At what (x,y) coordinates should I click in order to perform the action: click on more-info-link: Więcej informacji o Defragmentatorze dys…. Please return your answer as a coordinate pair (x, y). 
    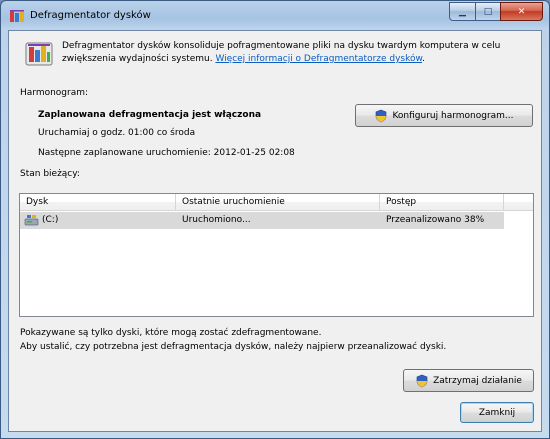
    Looking at the image, I should click on (318, 59).